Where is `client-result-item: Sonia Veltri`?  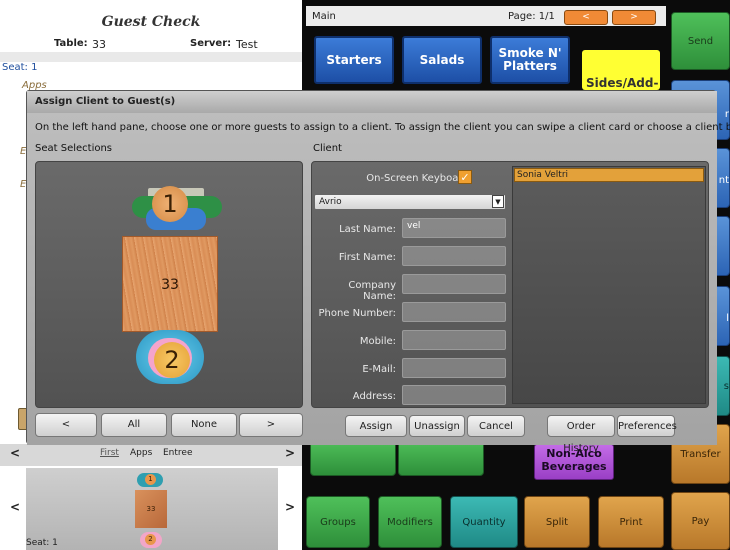 client-result-item: Sonia Veltri is located at coordinates (609, 175).